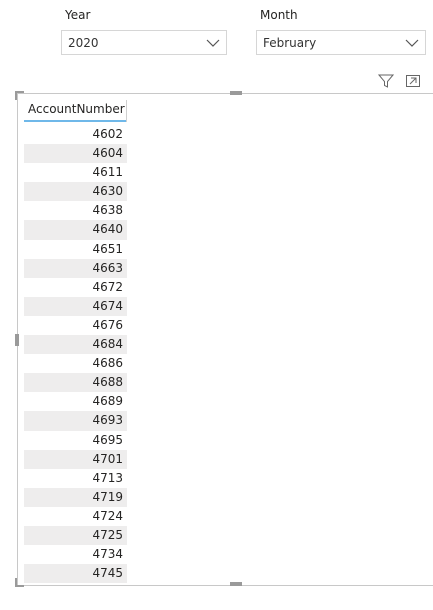 The image size is (433, 610). What do you see at coordinates (236, 584) in the screenshot?
I see `resize-handle-bottom` at bounding box center [236, 584].